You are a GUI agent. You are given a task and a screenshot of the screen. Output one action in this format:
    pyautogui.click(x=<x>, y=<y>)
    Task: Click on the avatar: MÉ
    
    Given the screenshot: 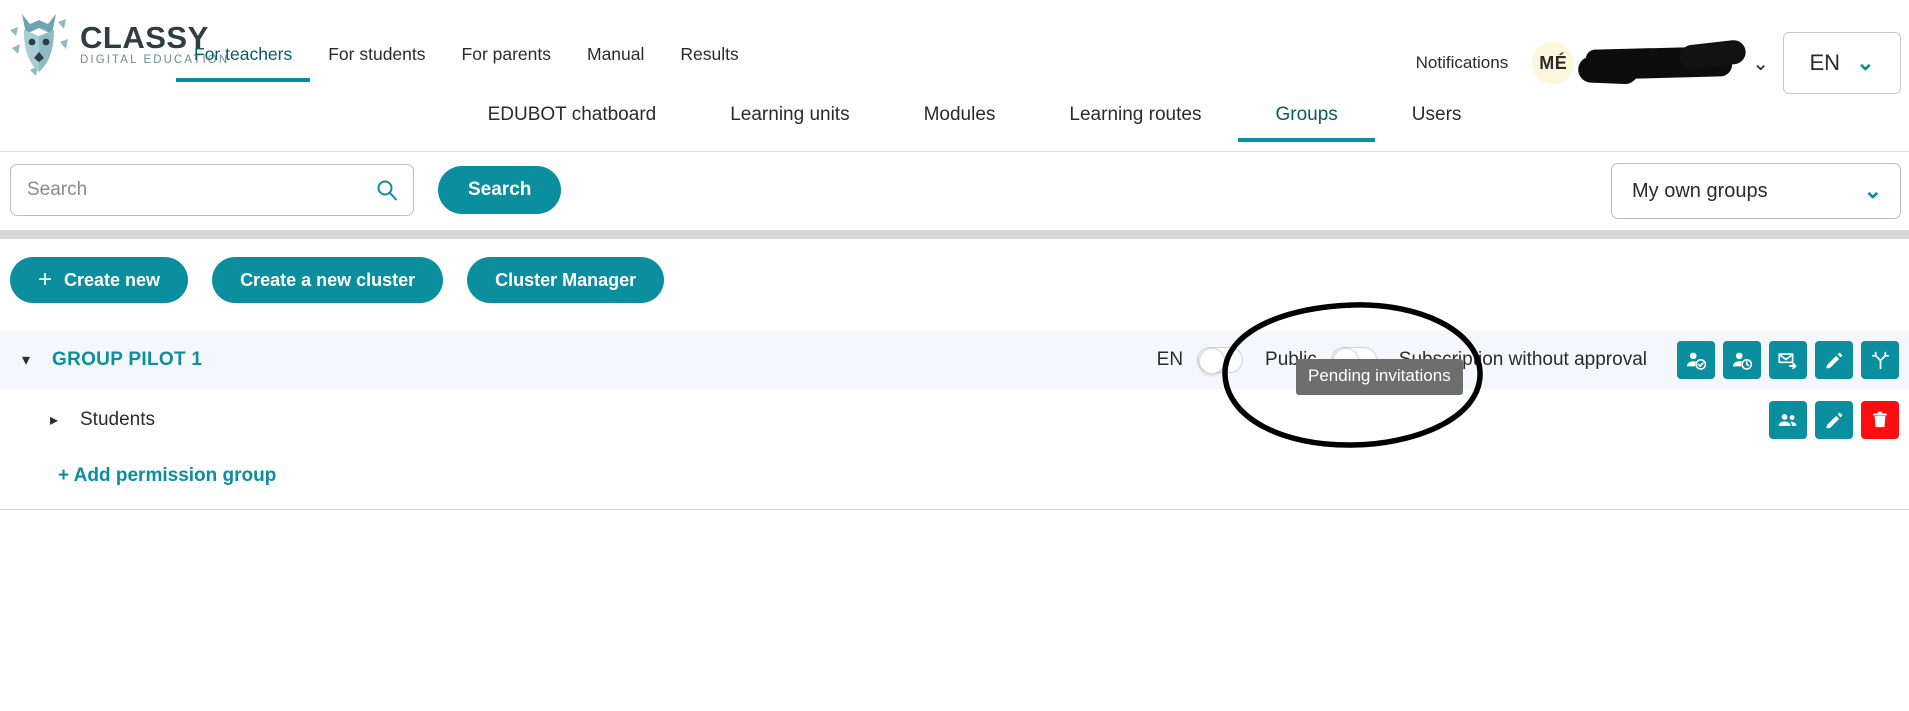 What is the action you would take?
    pyautogui.click(x=1553, y=63)
    